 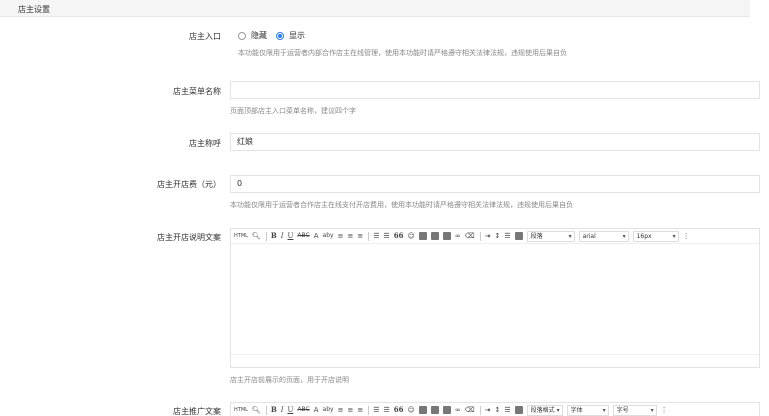 I want to click on radio-hide-label: 隐藏, so click(x=259, y=35).